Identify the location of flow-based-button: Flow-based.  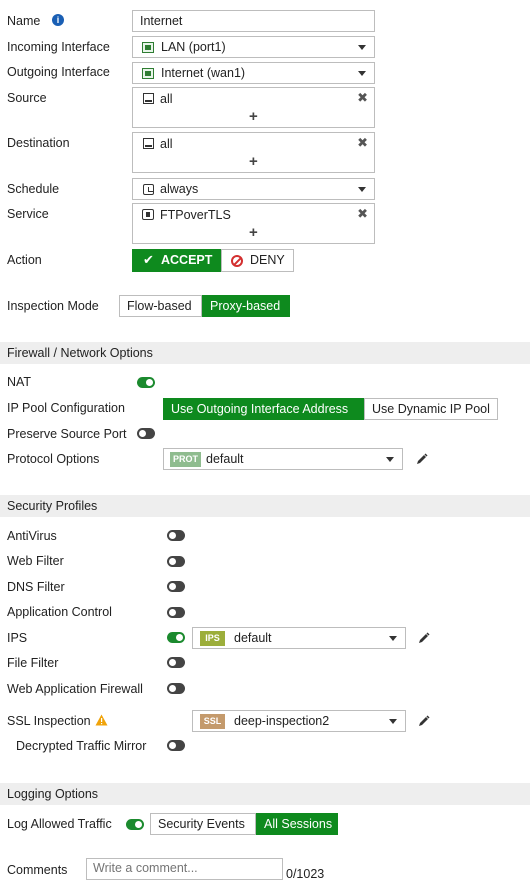
(160, 306).